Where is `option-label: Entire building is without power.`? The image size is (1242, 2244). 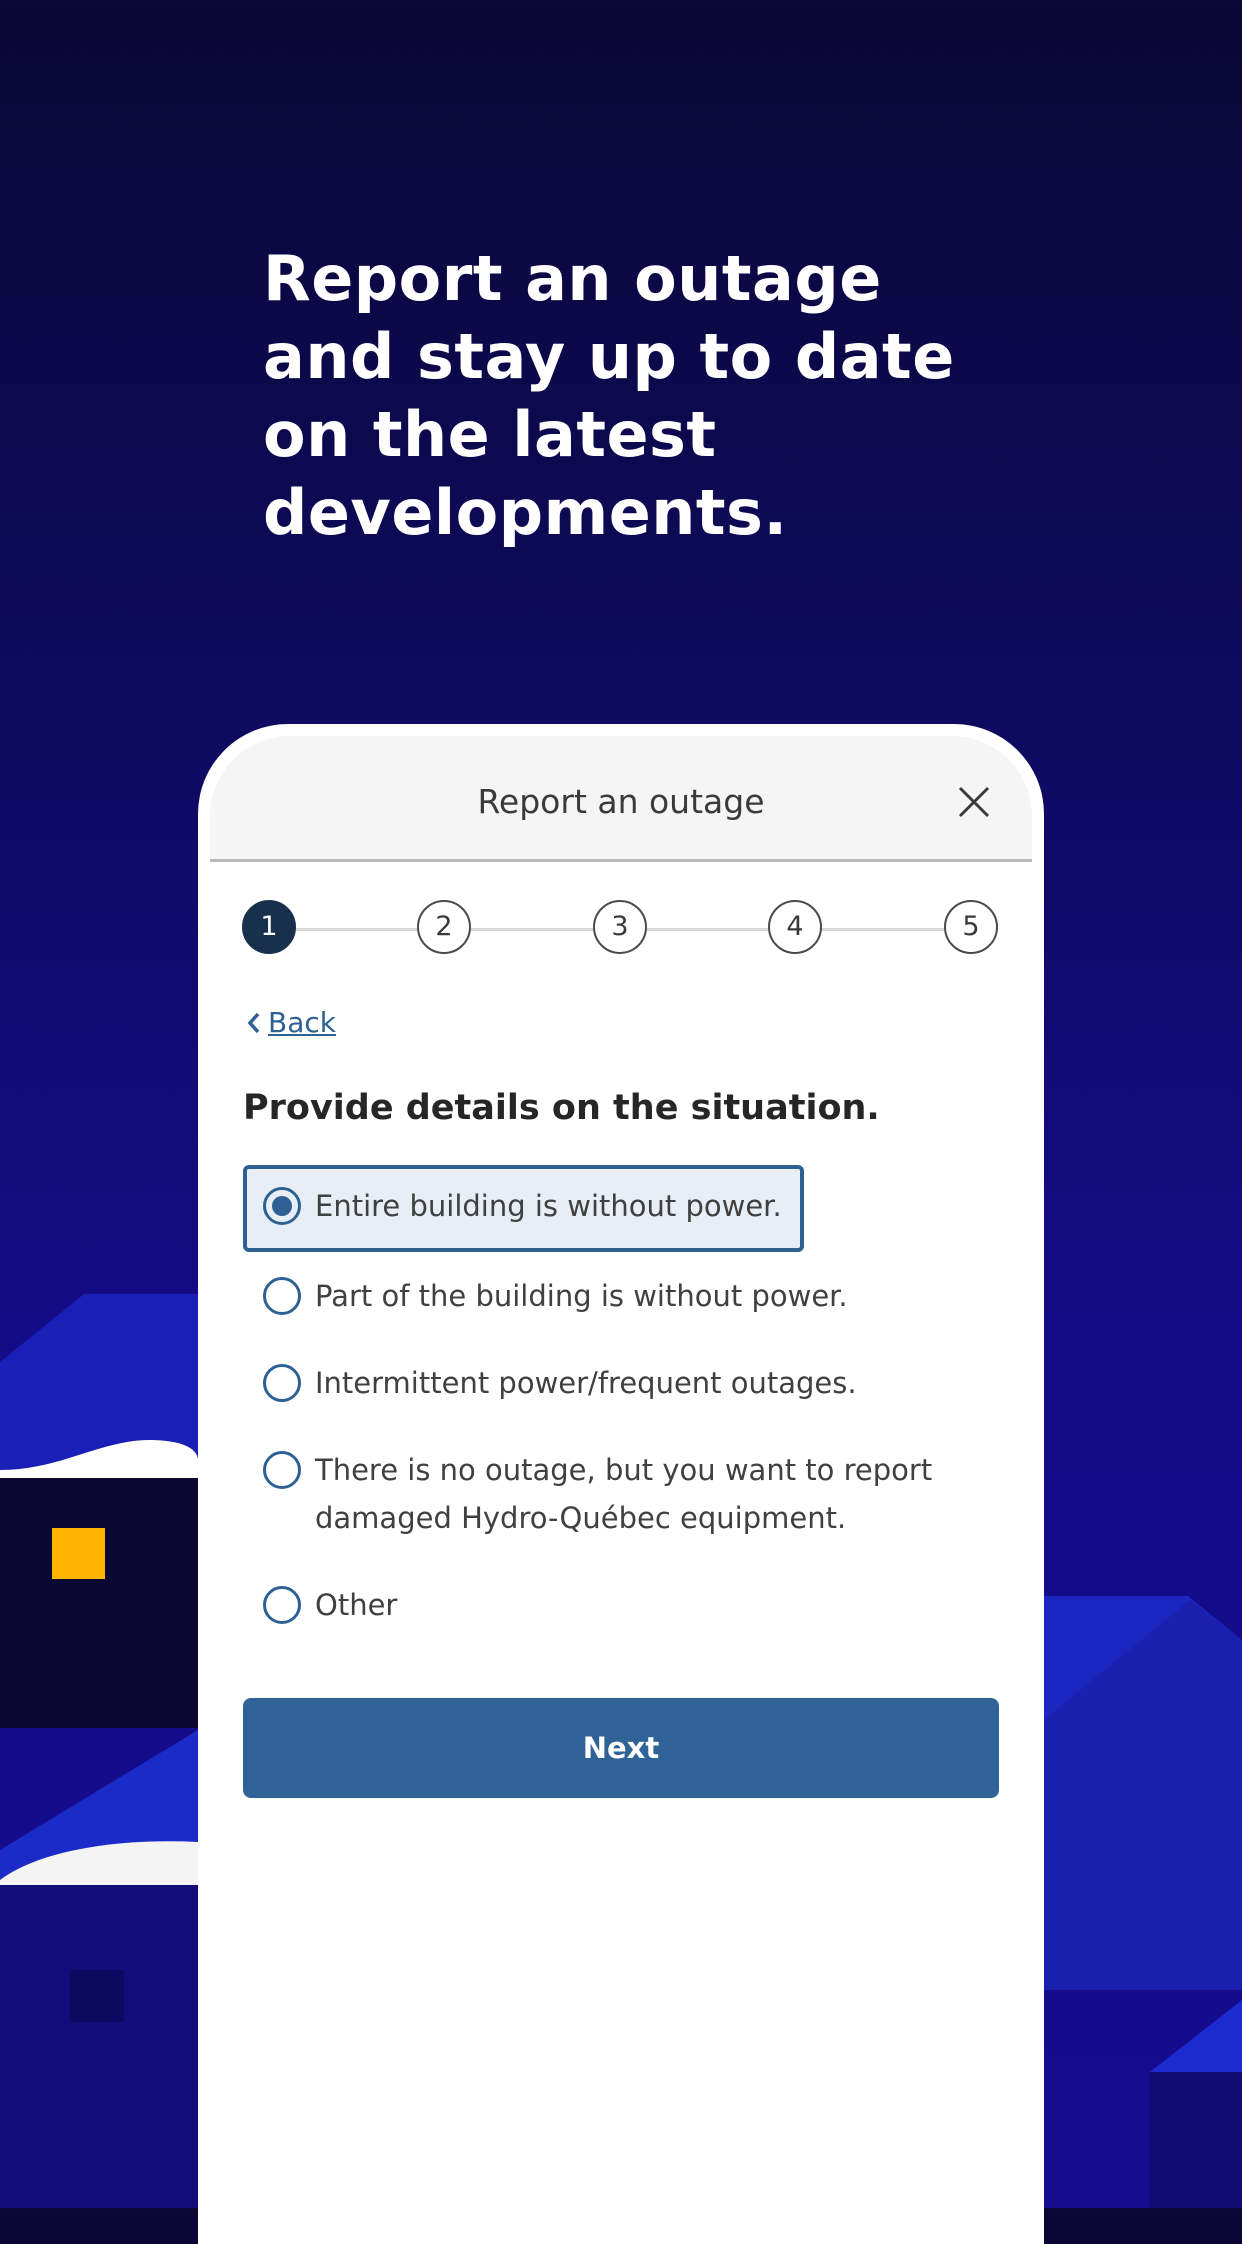 option-label: Entire building is without power. is located at coordinates (548, 1206).